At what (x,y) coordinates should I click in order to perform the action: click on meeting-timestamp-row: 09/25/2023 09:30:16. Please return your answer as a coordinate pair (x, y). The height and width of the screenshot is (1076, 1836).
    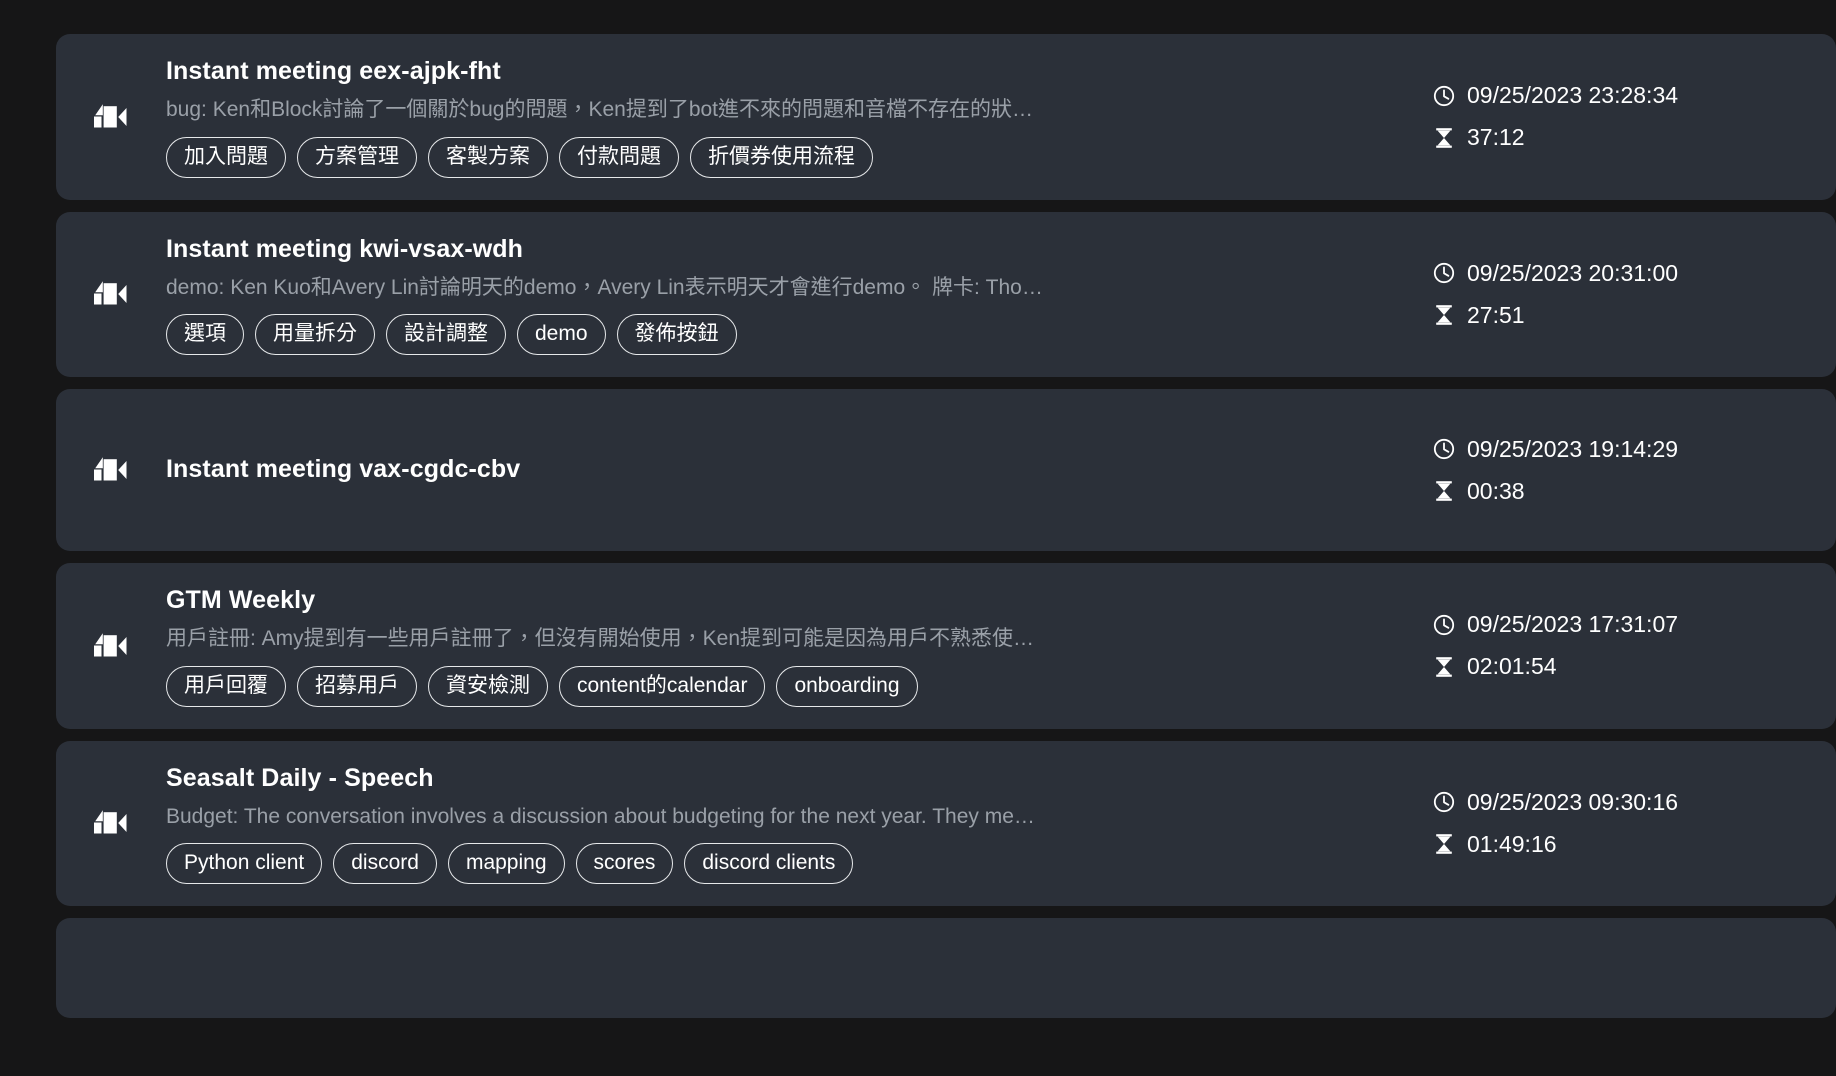
    Looking at the image, I should click on (1555, 802).